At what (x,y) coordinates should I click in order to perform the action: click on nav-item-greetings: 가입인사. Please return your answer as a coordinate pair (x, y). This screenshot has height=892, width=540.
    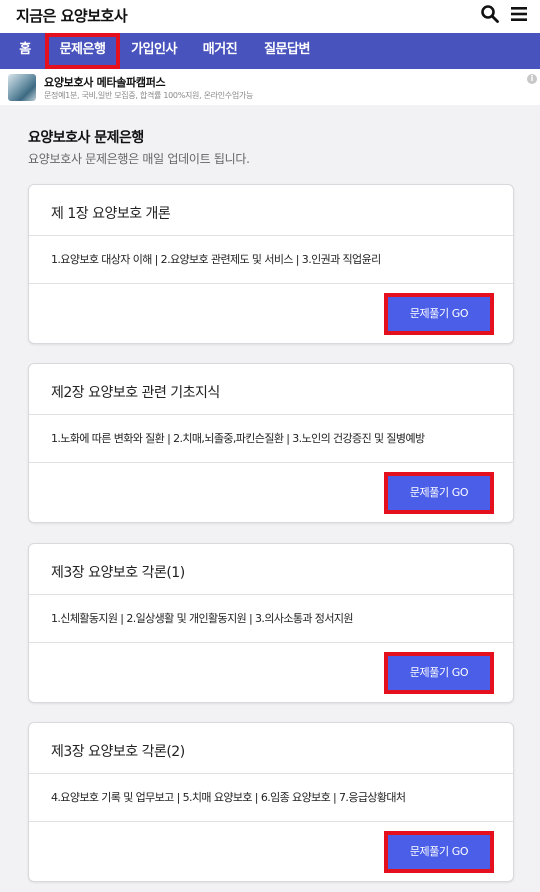
    Looking at the image, I should click on (154, 51).